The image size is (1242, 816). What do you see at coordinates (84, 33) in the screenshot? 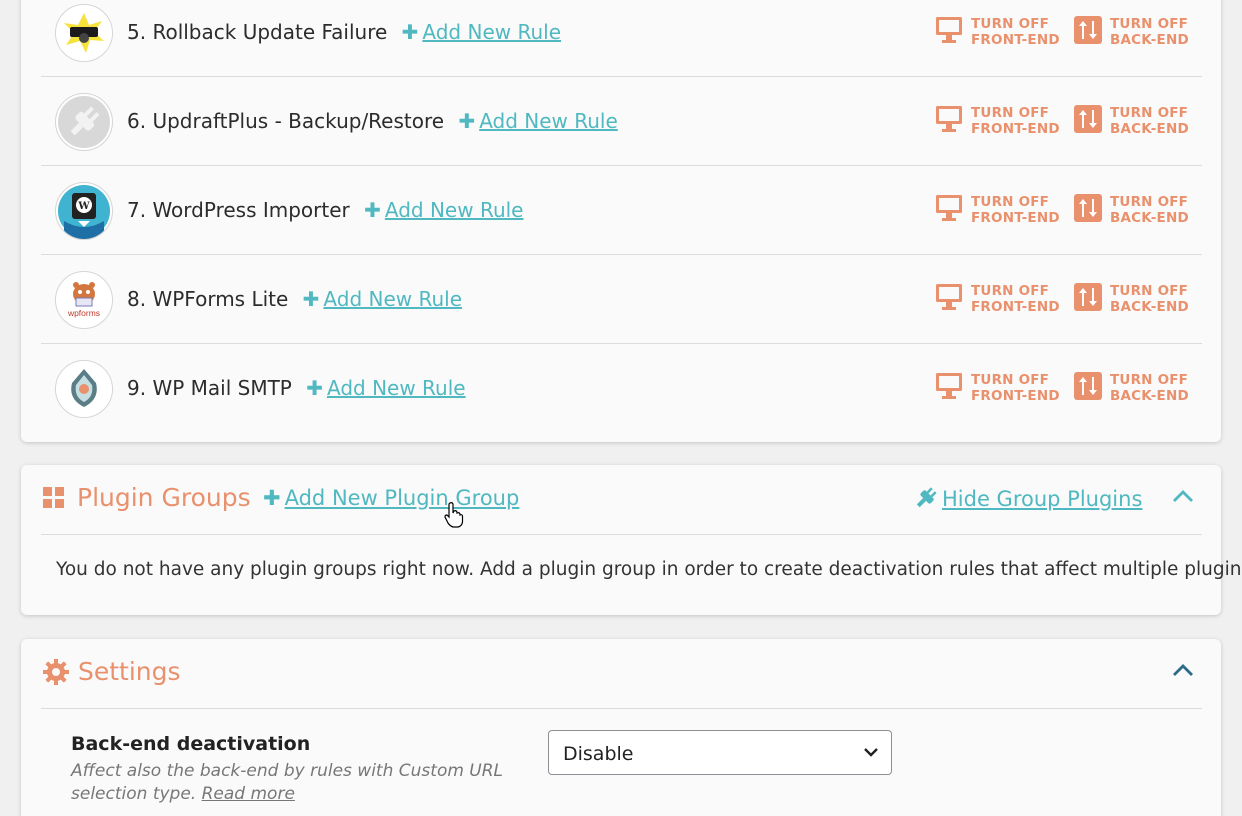
I see `rollback-logo-icon` at bounding box center [84, 33].